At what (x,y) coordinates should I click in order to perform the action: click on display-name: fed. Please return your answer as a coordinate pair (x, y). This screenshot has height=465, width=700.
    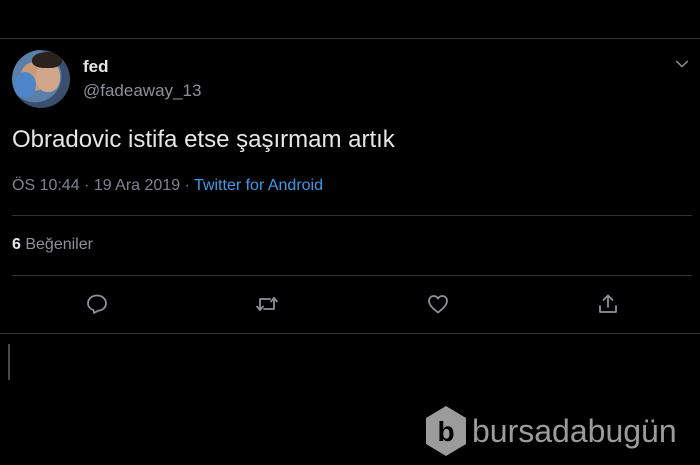
    Looking at the image, I should click on (96, 67).